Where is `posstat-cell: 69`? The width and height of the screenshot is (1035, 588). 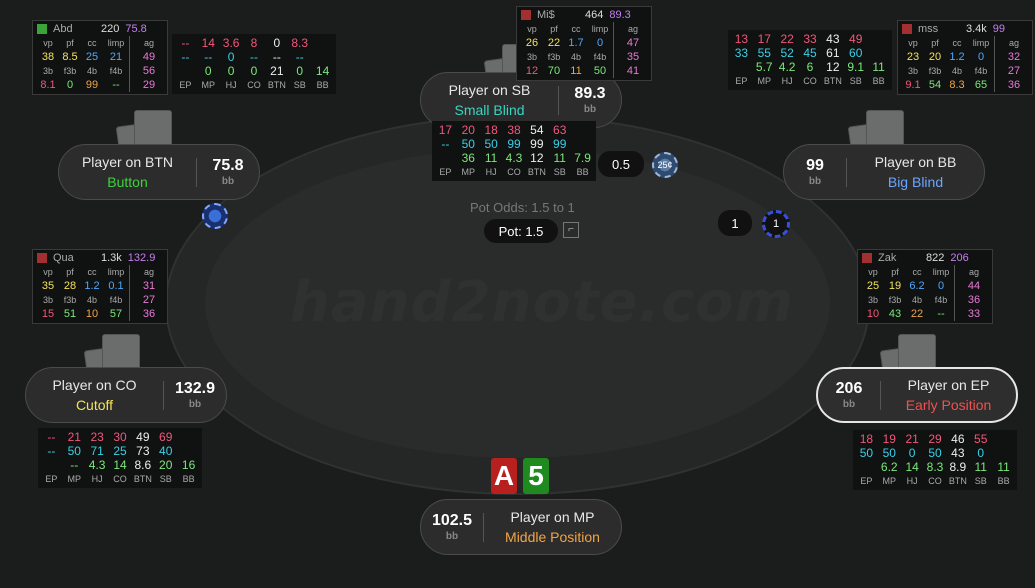 posstat-cell: 69 is located at coordinates (166, 437).